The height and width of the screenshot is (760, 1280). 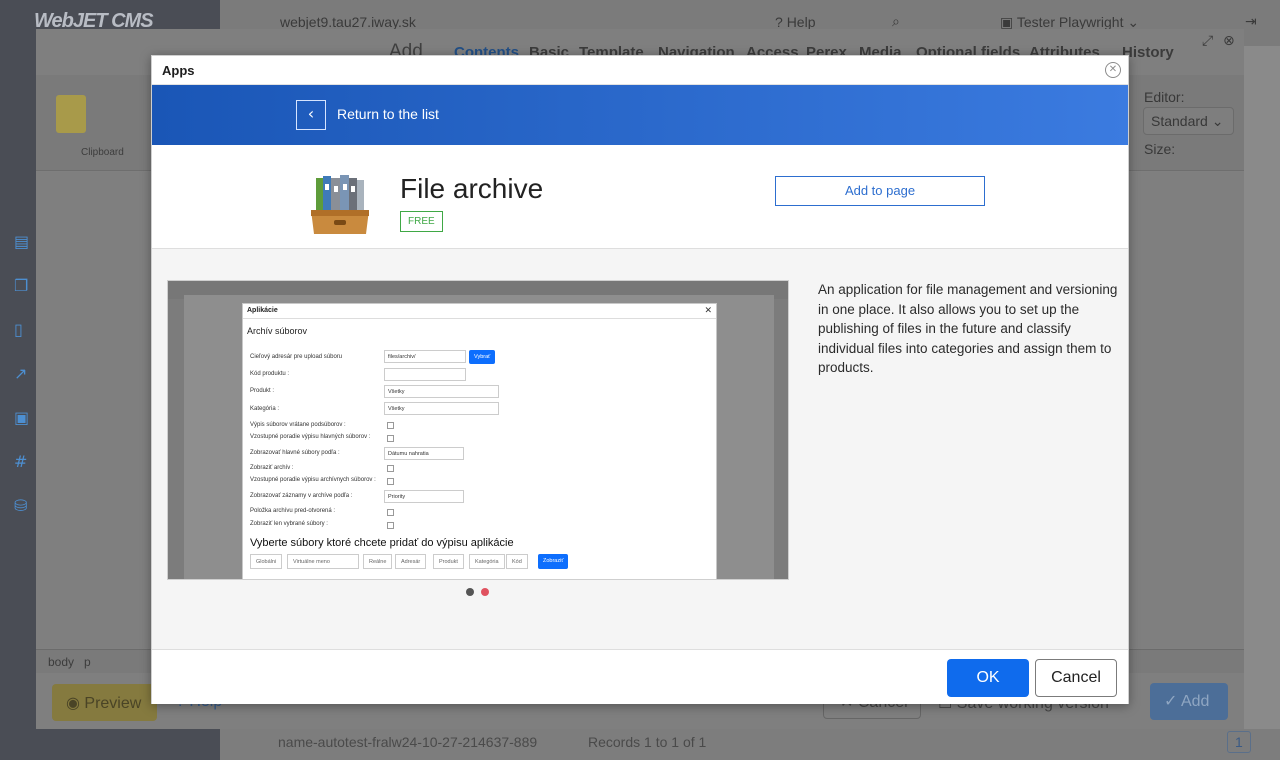 I want to click on add-label: Add, so click(x=1195, y=701).